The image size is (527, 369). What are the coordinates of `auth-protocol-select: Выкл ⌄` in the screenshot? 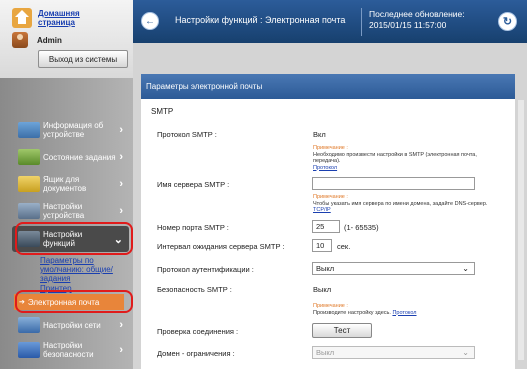 It's located at (393, 268).